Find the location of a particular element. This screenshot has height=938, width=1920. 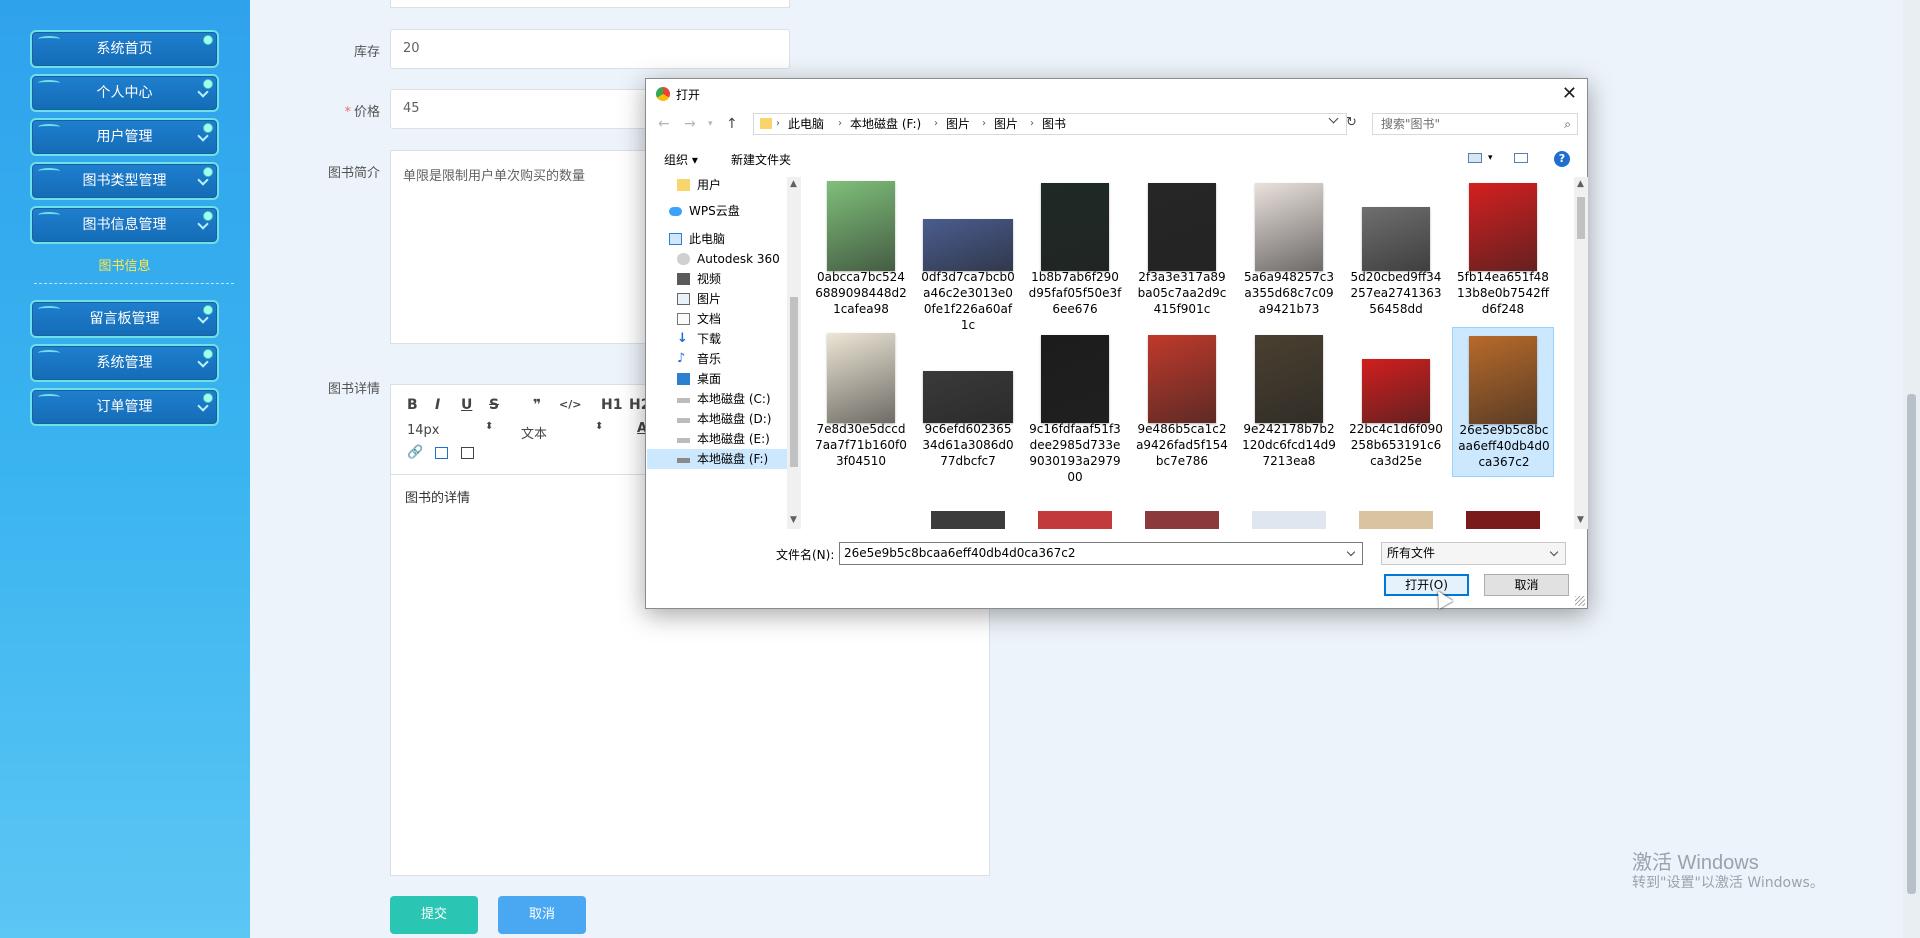

code-icon: </> is located at coordinates (570, 404).